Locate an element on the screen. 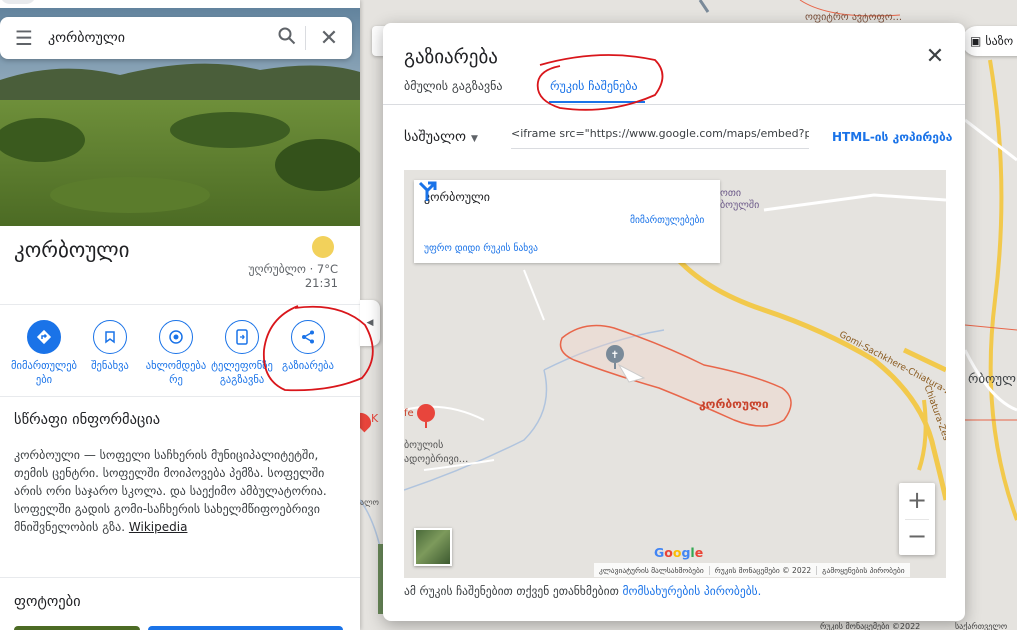 The height and width of the screenshot is (630, 1017). share-button: გაზიარება is located at coordinates (308, 346).